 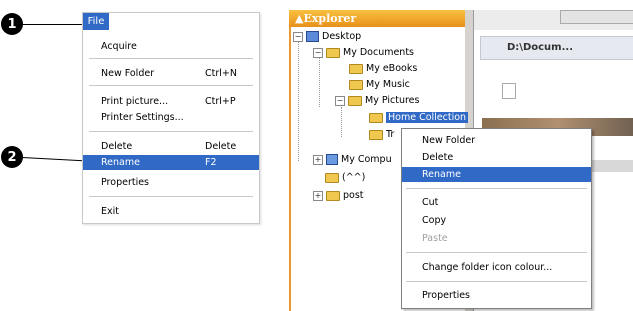 What do you see at coordinates (211, 162) in the screenshot?
I see `menu-item-shortcut: F2` at bounding box center [211, 162].